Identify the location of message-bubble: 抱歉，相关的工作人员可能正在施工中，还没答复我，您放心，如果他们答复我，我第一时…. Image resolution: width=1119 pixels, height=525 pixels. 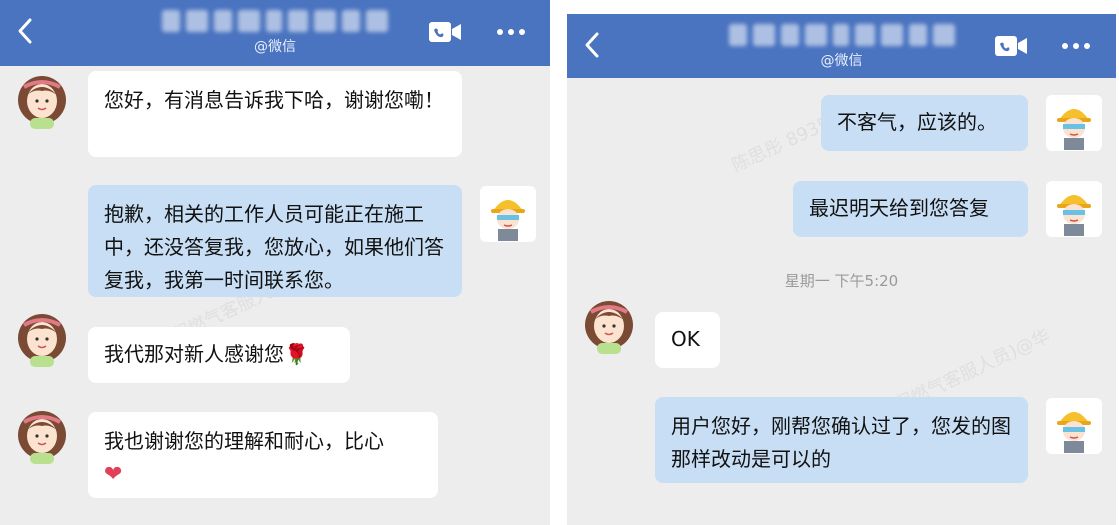
(275, 241).